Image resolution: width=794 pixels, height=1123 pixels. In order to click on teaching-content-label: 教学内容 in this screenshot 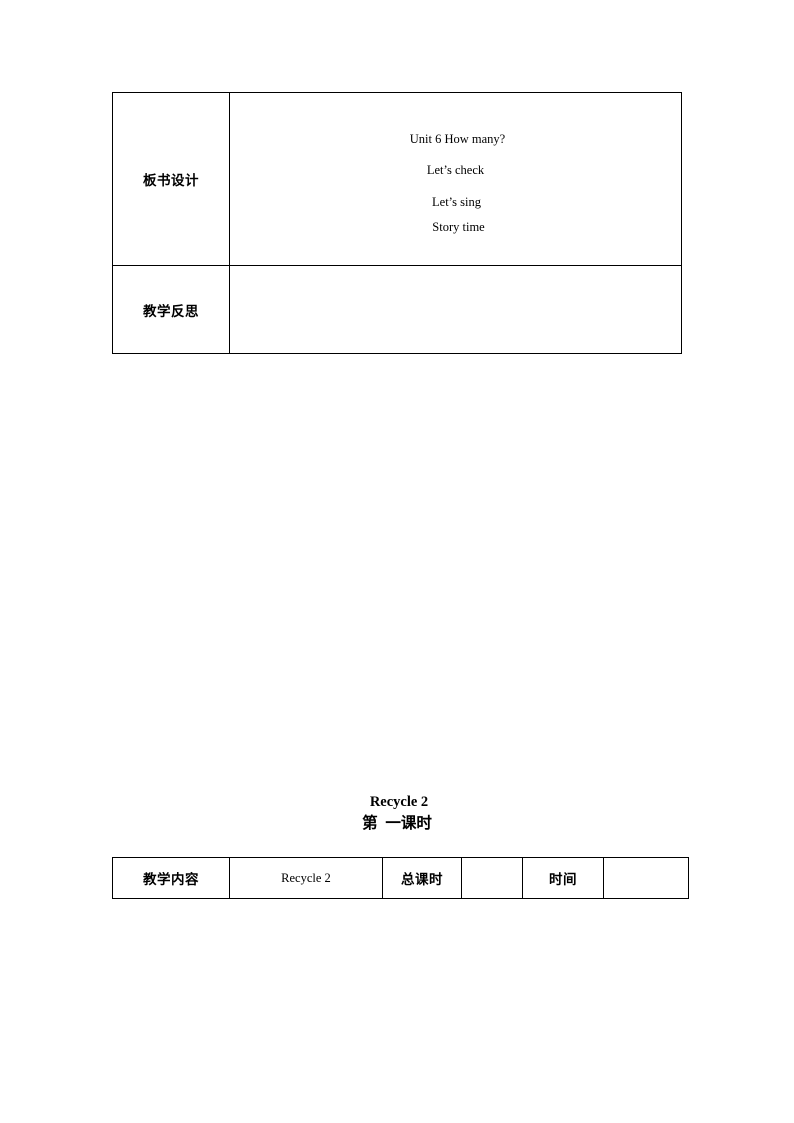, I will do `click(171, 878)`.